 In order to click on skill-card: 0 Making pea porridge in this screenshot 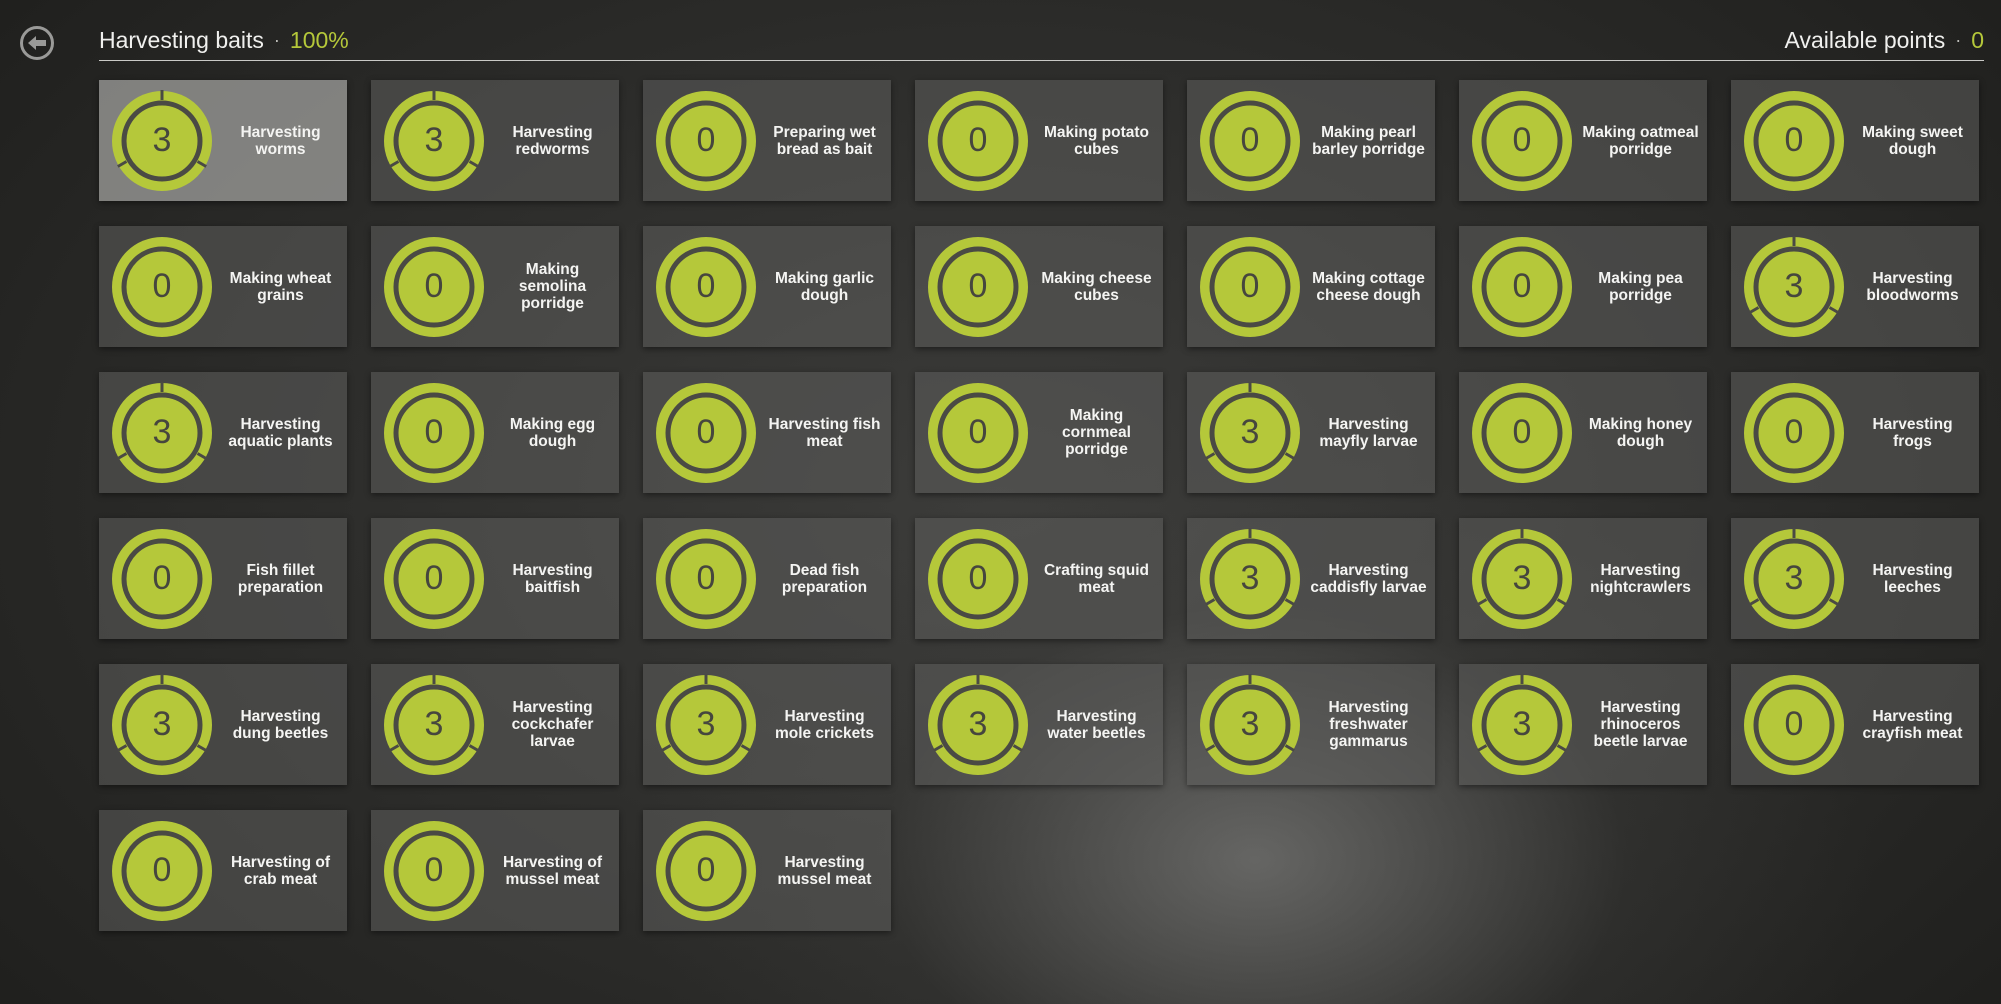, I will do `click(1583, 286)`.